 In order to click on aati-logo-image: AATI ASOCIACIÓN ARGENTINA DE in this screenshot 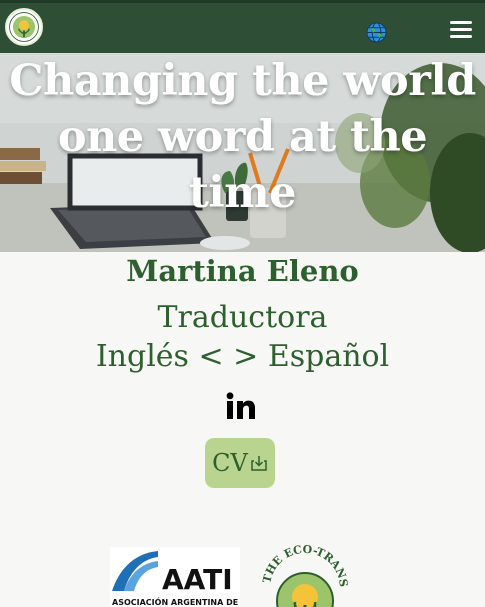, I will do `click(175, 577)`.